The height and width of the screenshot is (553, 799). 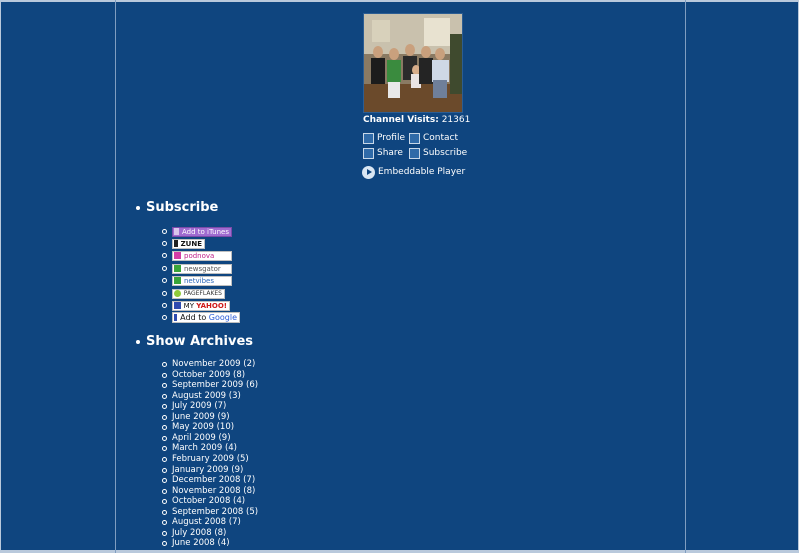 What do you see at coordinates (201, 305) in the screenshot?
I see `my-yahoo-button: MY YAHOO!` at bounding box center [201, 305].